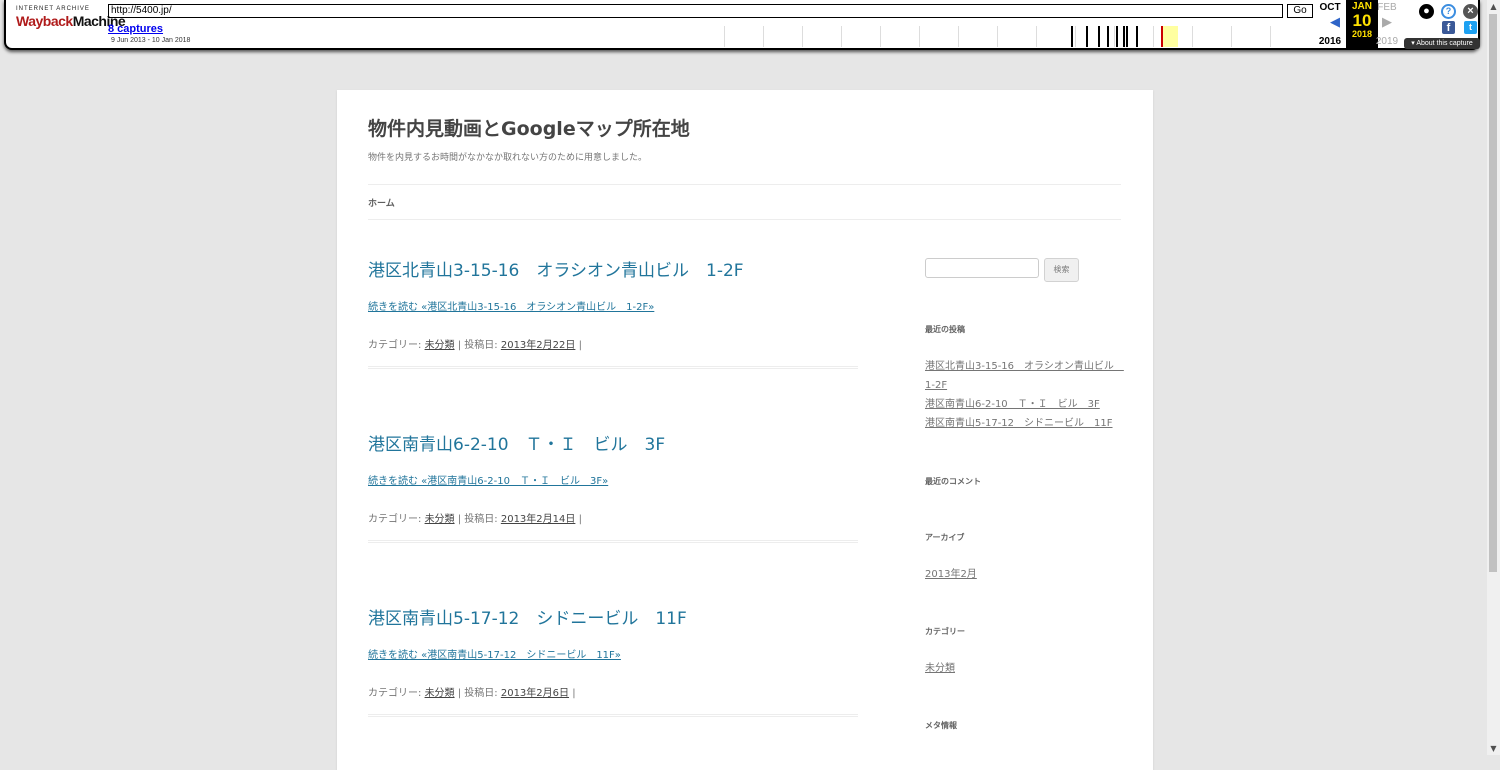  Describe the element at coordinates (529, 127) in the screenshot. I see `site-title: 物件内見動画とGoogleマップ所在地` at that location.